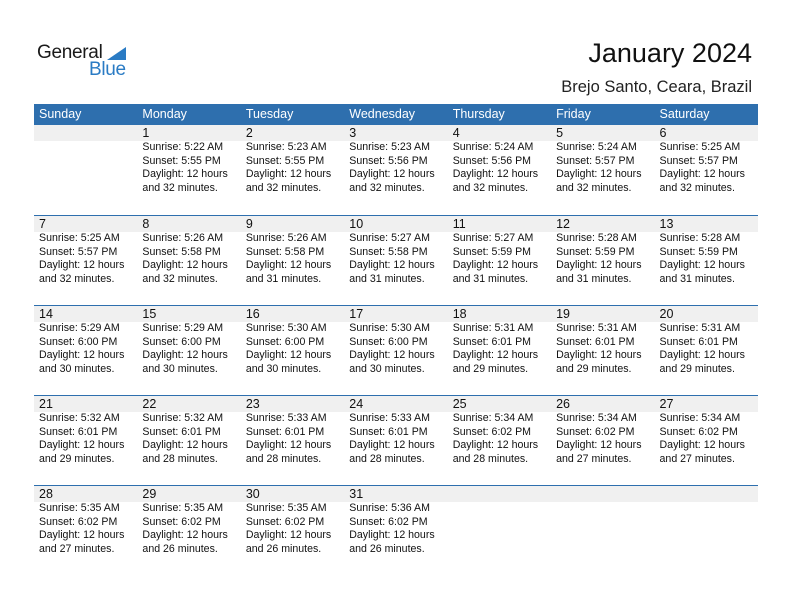 The width and height of the screenshot is (792, 612). I want to click on sunrise-text: Sunrise: 5:29 AM, so click(183, 328).